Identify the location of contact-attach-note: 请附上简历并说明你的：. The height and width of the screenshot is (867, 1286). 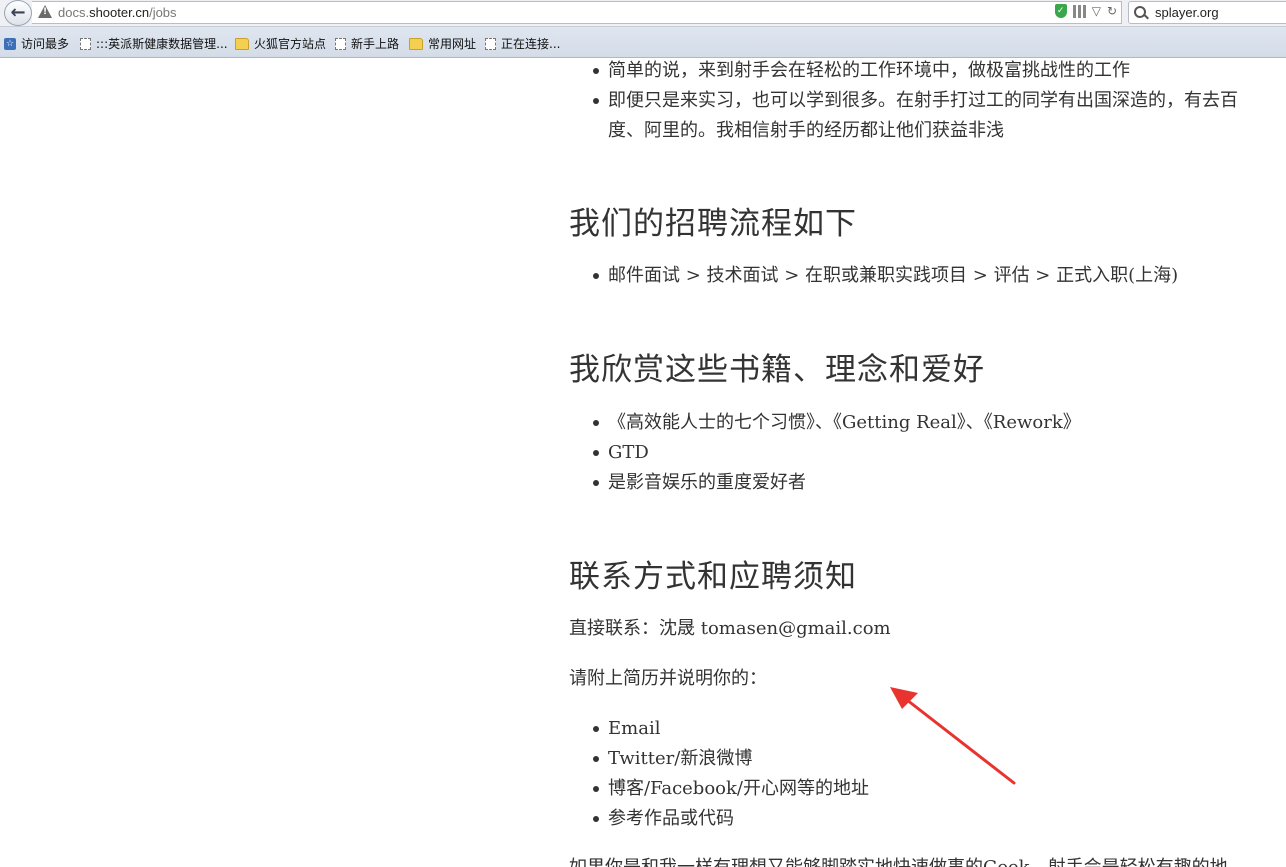
(668, 678).